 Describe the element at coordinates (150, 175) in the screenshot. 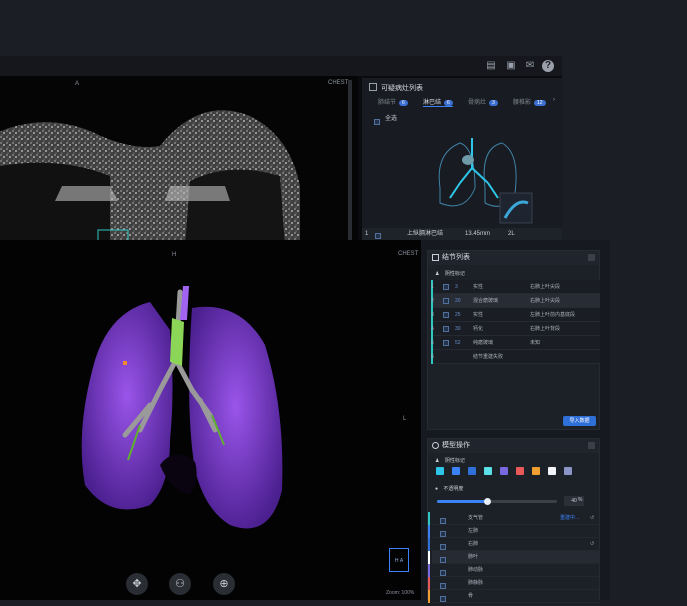

I see `ct-slice-image` at that location.